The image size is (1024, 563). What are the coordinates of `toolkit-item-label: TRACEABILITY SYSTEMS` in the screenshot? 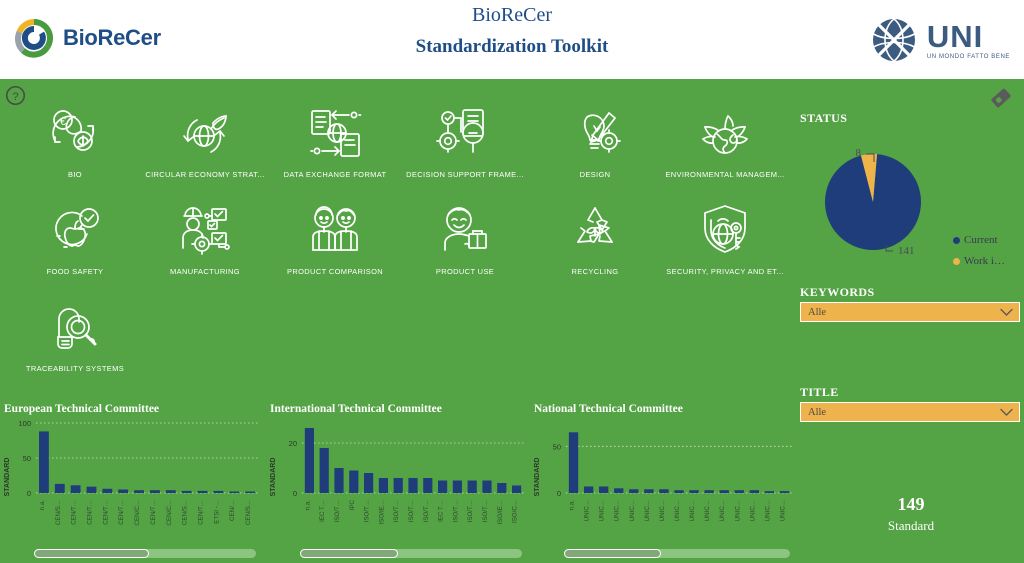 It's located at (75, 368).